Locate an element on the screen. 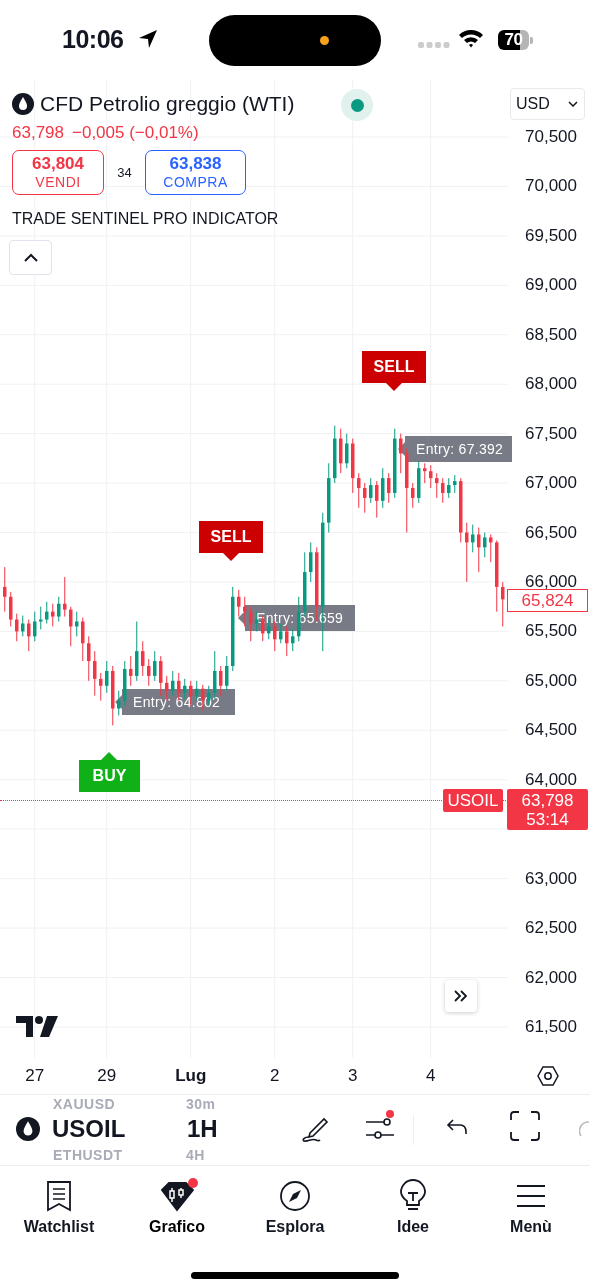 The height and width of the screenshot is (1280, 590). time-axis-label: 3 is located at coordinates (353, 1076).